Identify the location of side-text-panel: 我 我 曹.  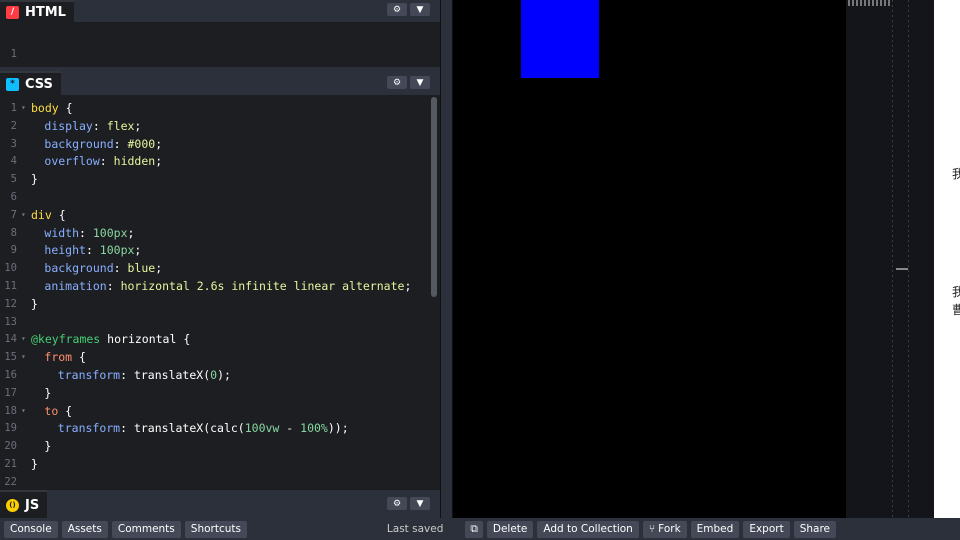
(947, 259).